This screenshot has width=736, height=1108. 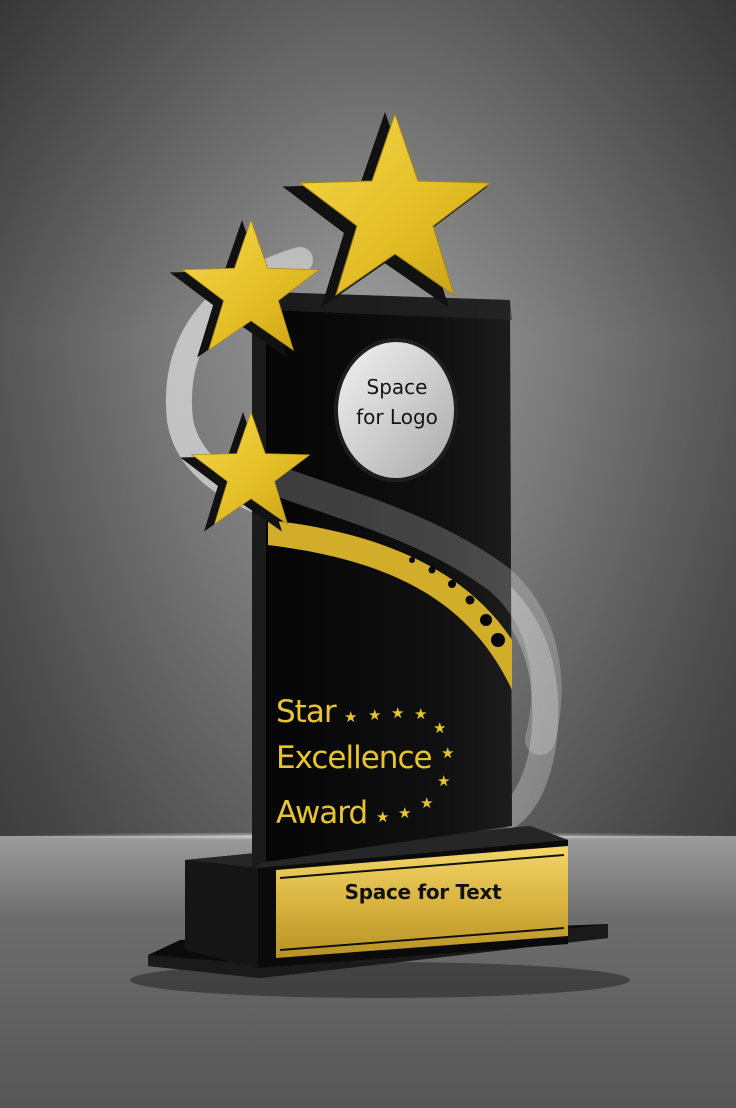 What do you see at coordinates (397, 402) in the screenshot?
I see `logo-placeholder-text: Space for Logo` at bounding box center [397, 402].